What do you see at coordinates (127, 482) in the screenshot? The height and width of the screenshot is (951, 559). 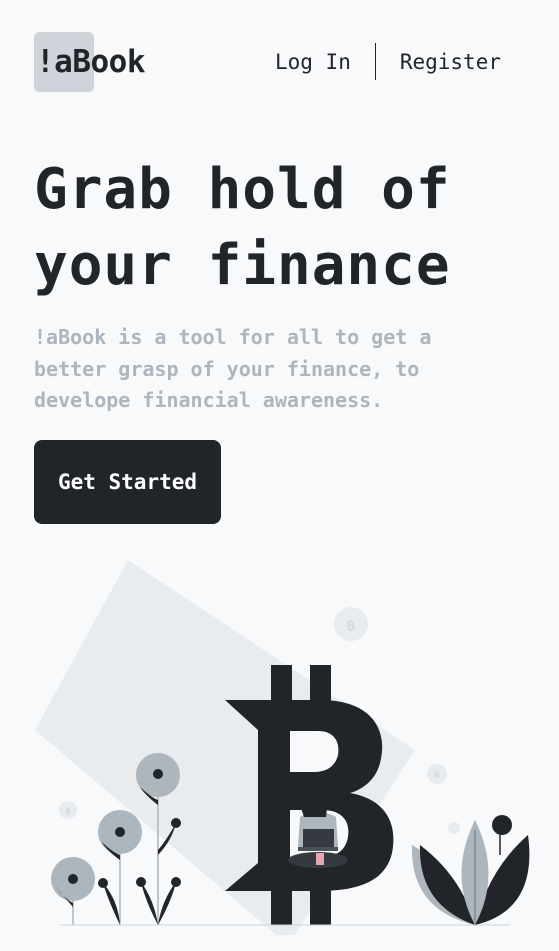 I see `get-started-button: Get Started` at bounding box center [127, 482].